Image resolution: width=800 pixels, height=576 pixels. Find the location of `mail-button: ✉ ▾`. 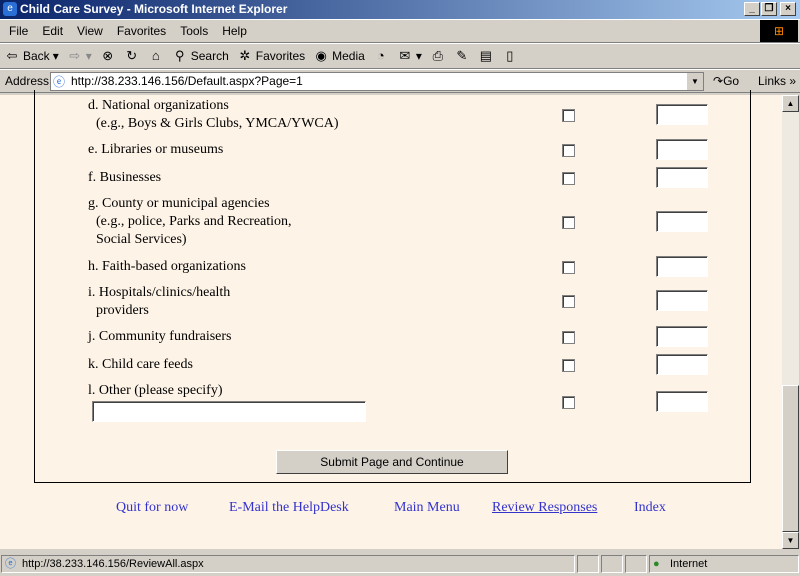

mail-button: ✉ ▾ is located at coordinates (409, 56).